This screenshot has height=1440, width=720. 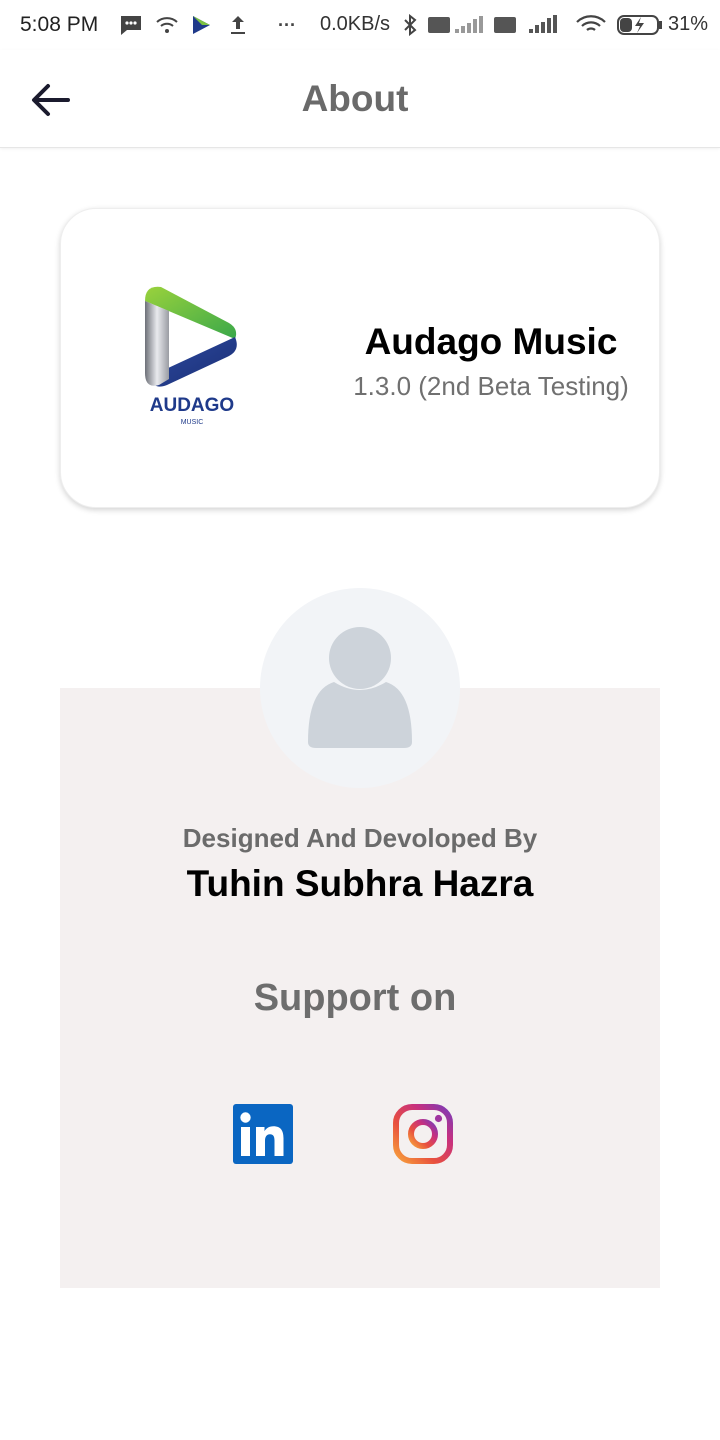 I want to click on battery-charging-icon, so click(x=640, y=25).